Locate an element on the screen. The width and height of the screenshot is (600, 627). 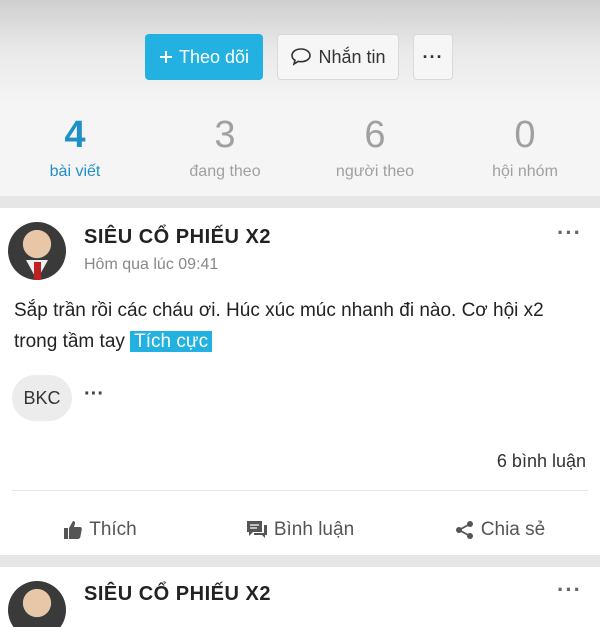
share-button: Chia sẻ is located at coordinates (500, 530).